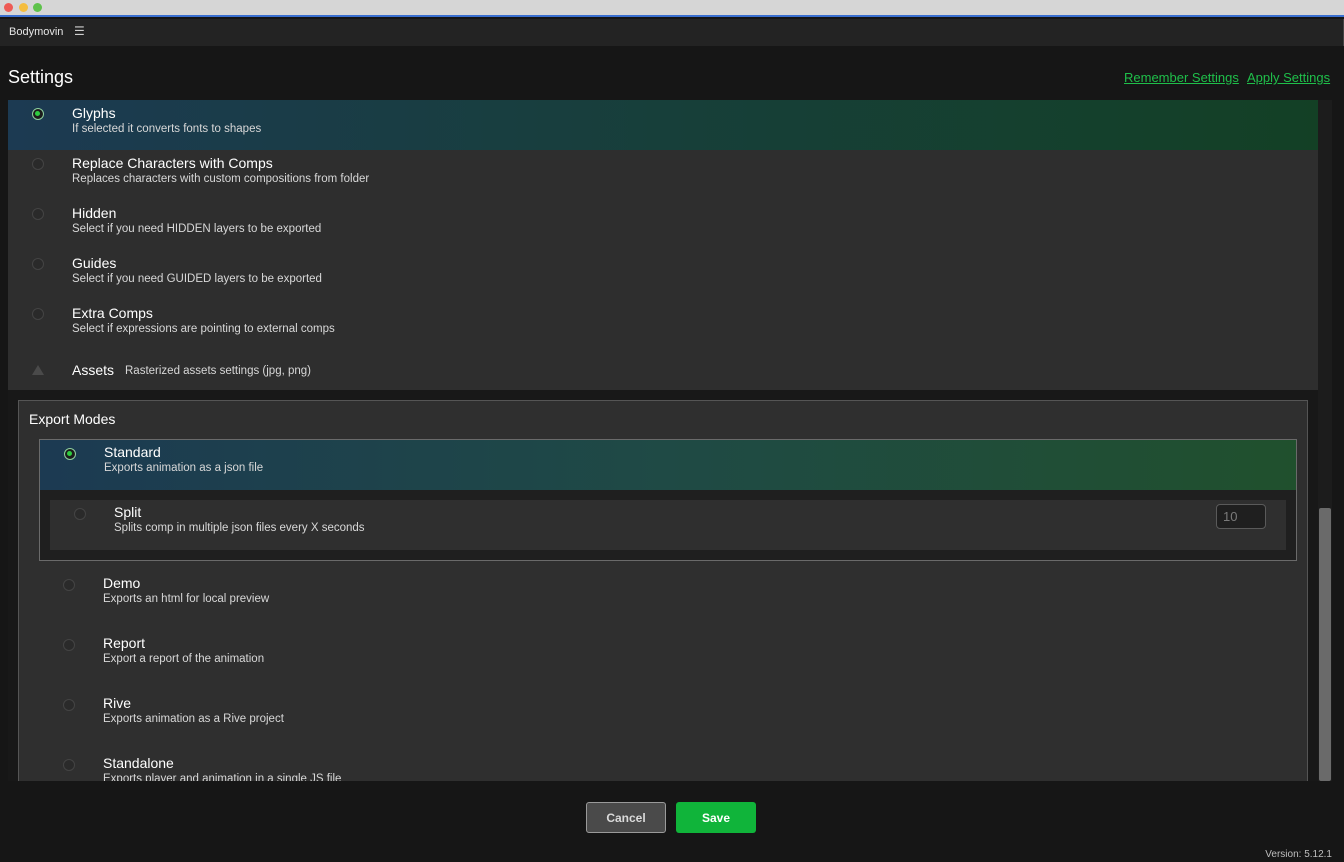 The image size is (1344, 862). Describe the element at coordinates (138, 763) in the screenshot. I see `mode-title: Standalone` at that location.